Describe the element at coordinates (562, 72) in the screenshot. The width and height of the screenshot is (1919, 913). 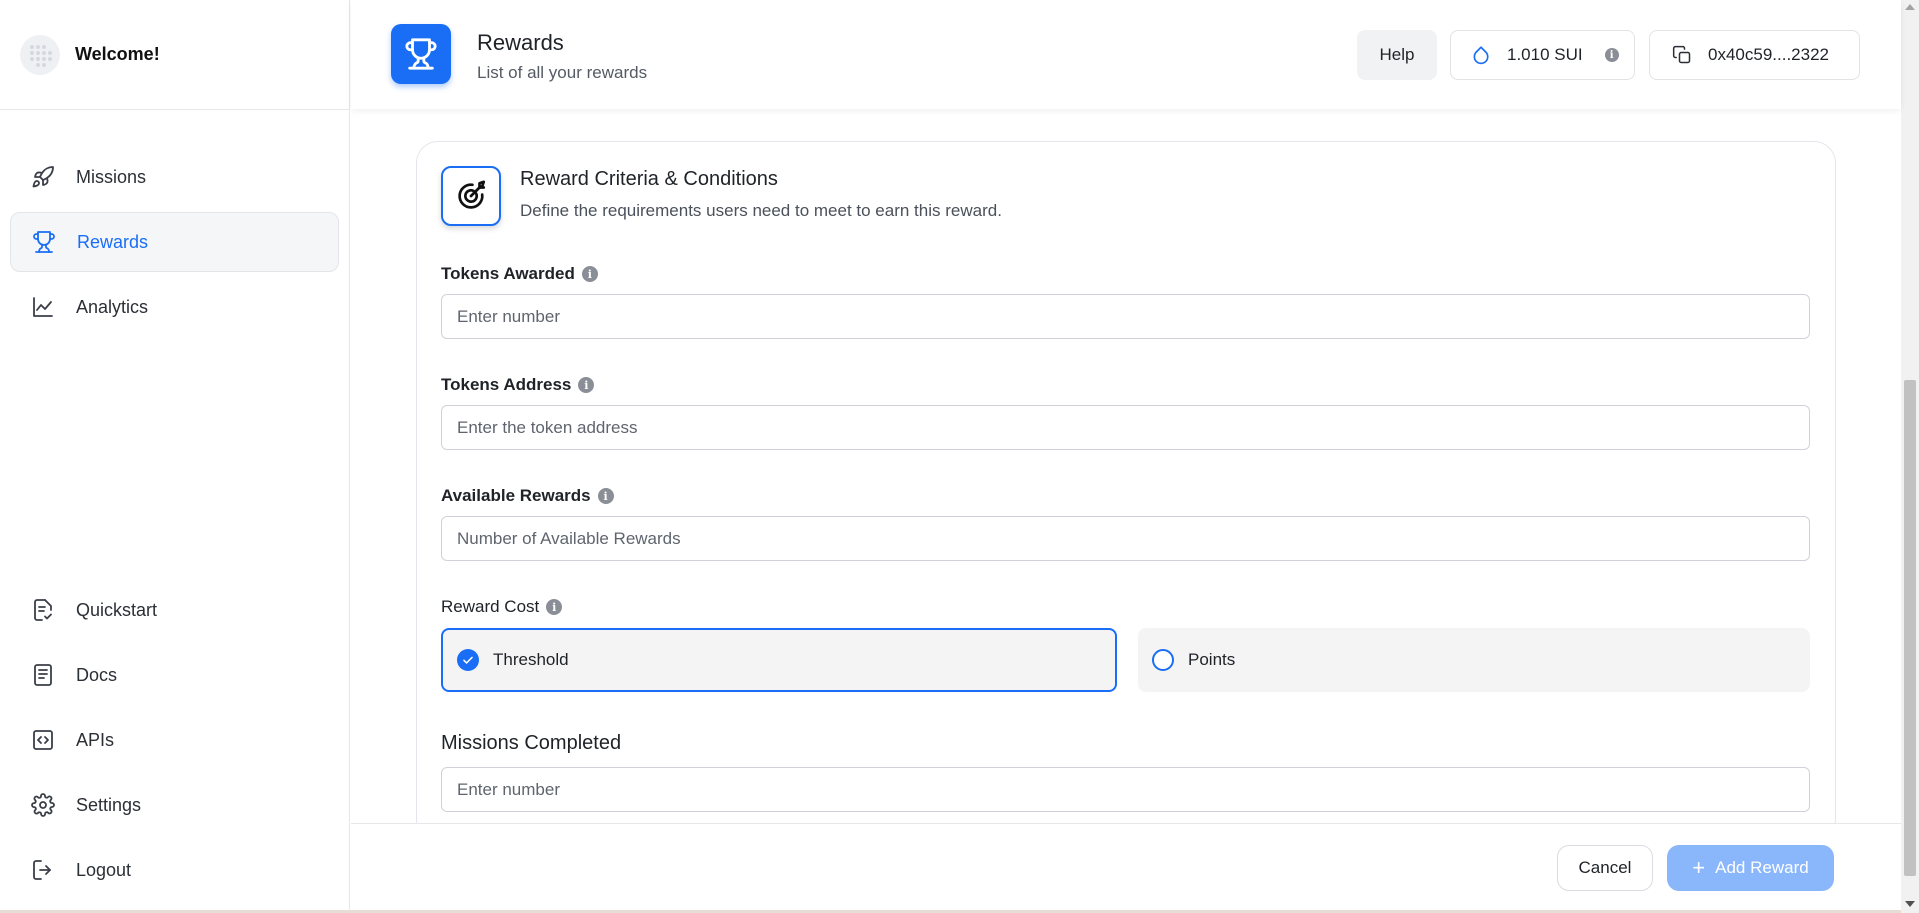
I see `page-subtitle: List of all your rewards` at that location.